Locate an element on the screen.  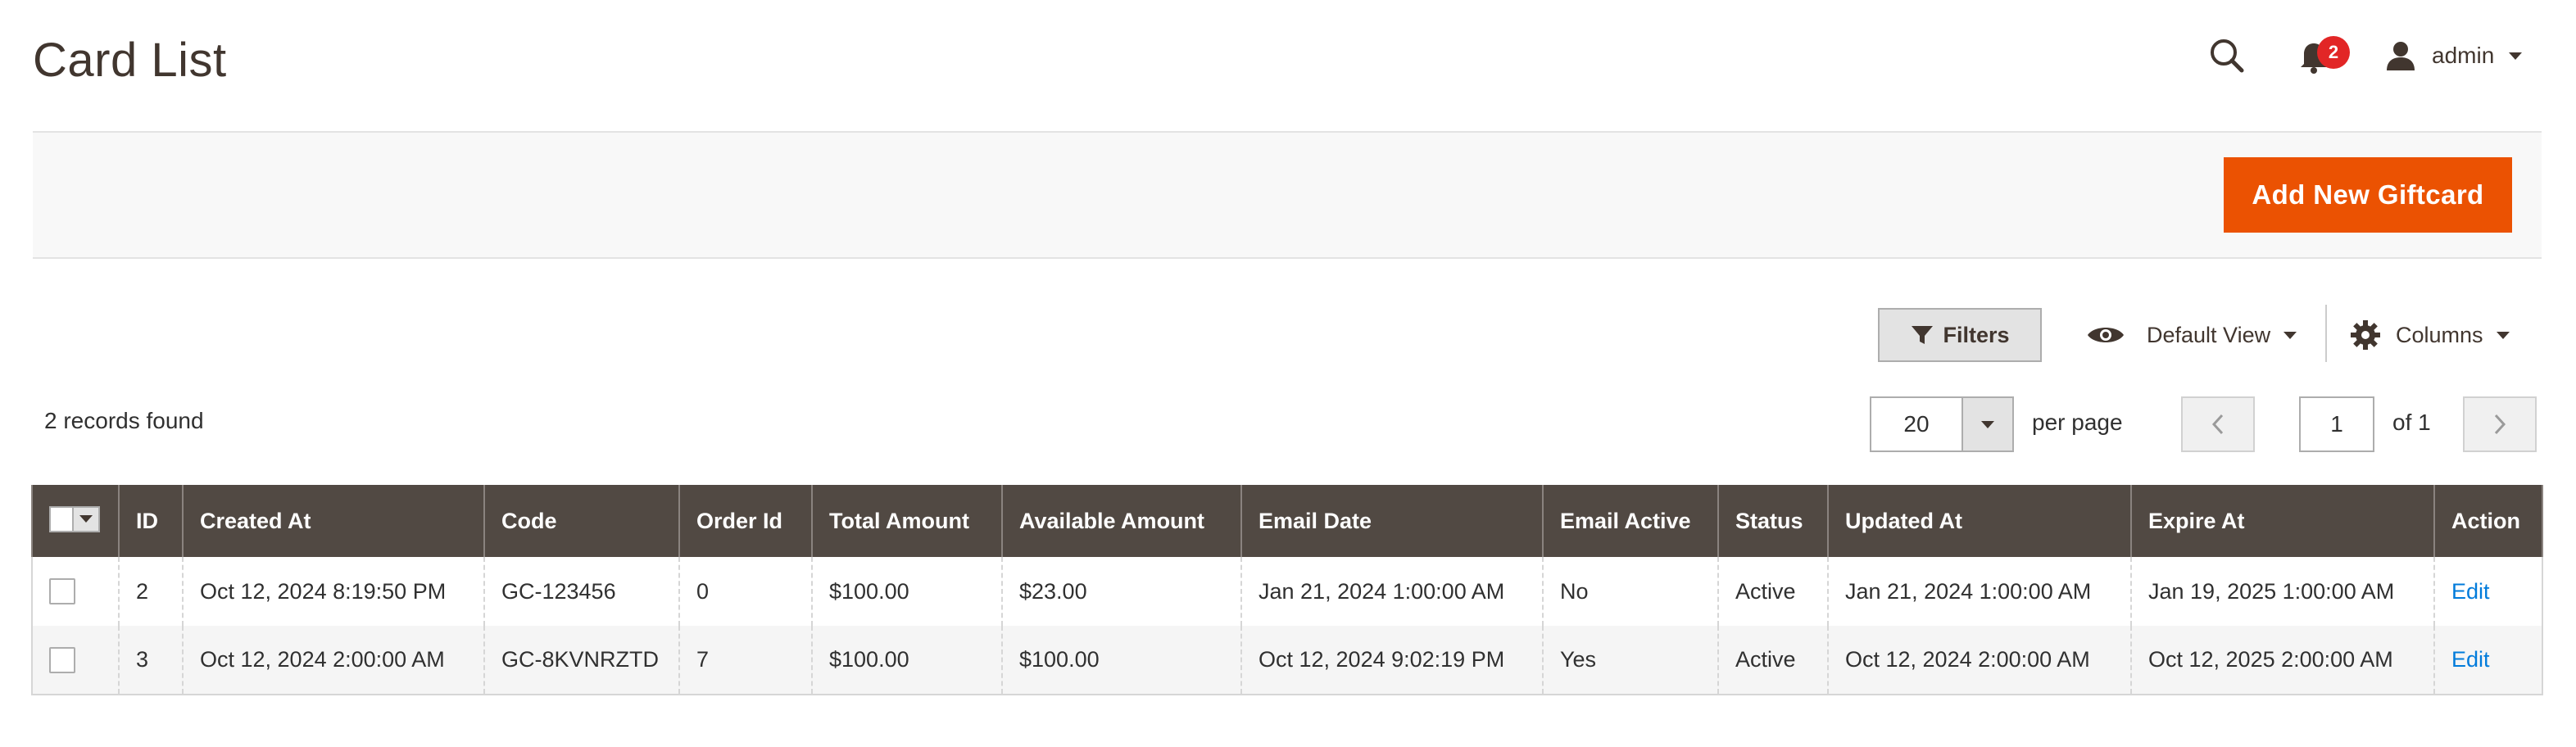
cell-email-date: Oct 12, 2024 9:02:19 PM is located at coordinates (1392, 660).